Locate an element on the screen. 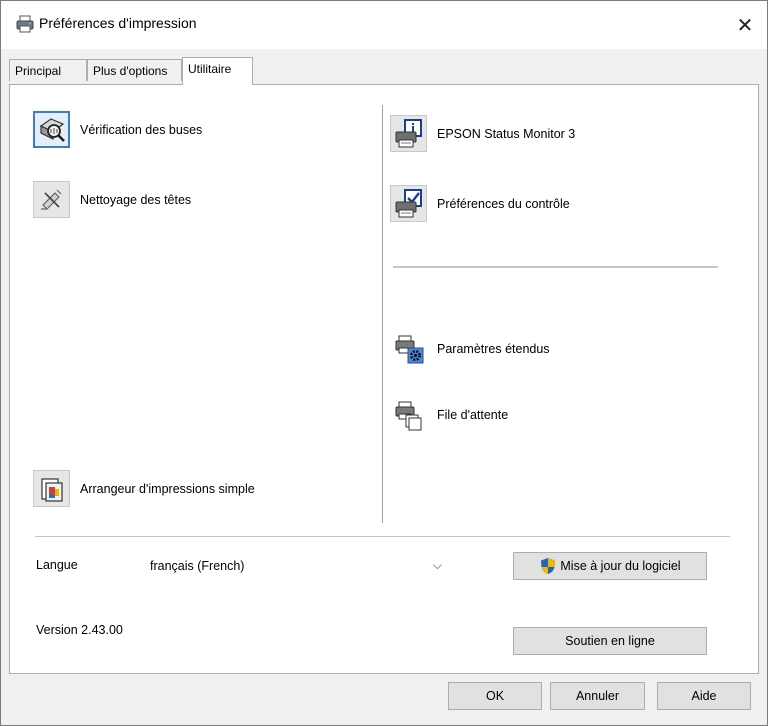  head-cleaning-label: Nettoyage des têtes is located at coordinates (136, 199).